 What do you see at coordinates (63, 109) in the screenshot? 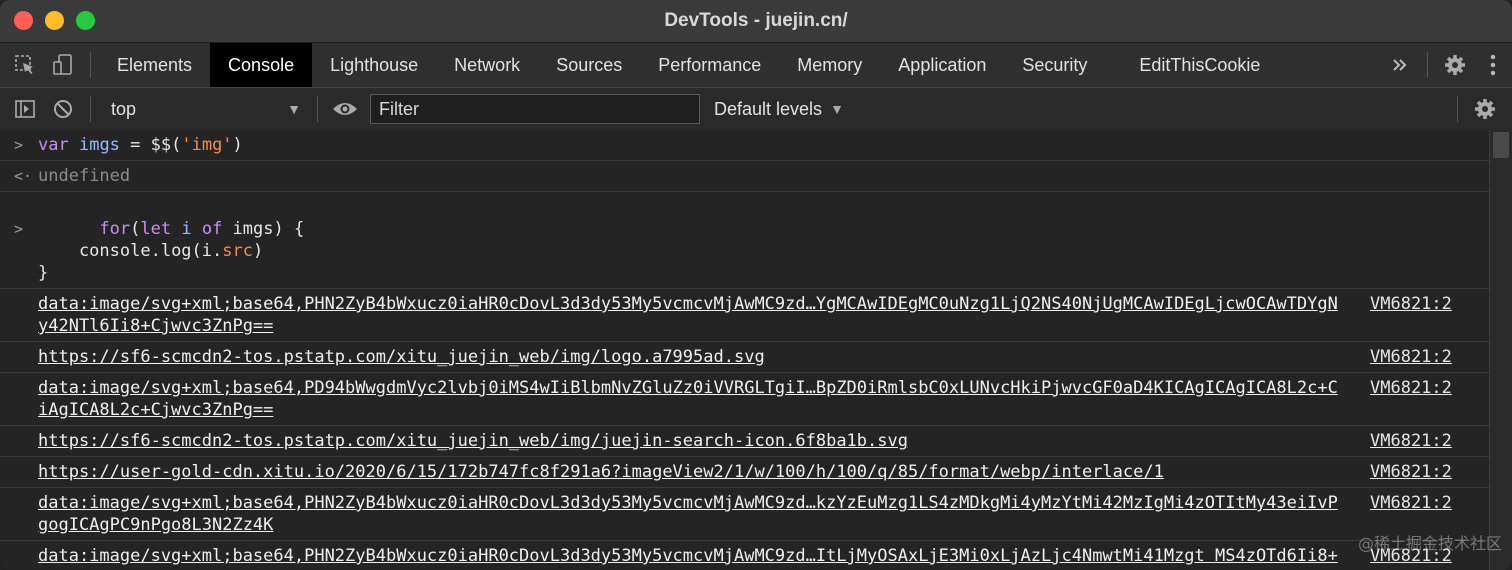
I see `clear-console-icon` at bounding box center [63, 109].